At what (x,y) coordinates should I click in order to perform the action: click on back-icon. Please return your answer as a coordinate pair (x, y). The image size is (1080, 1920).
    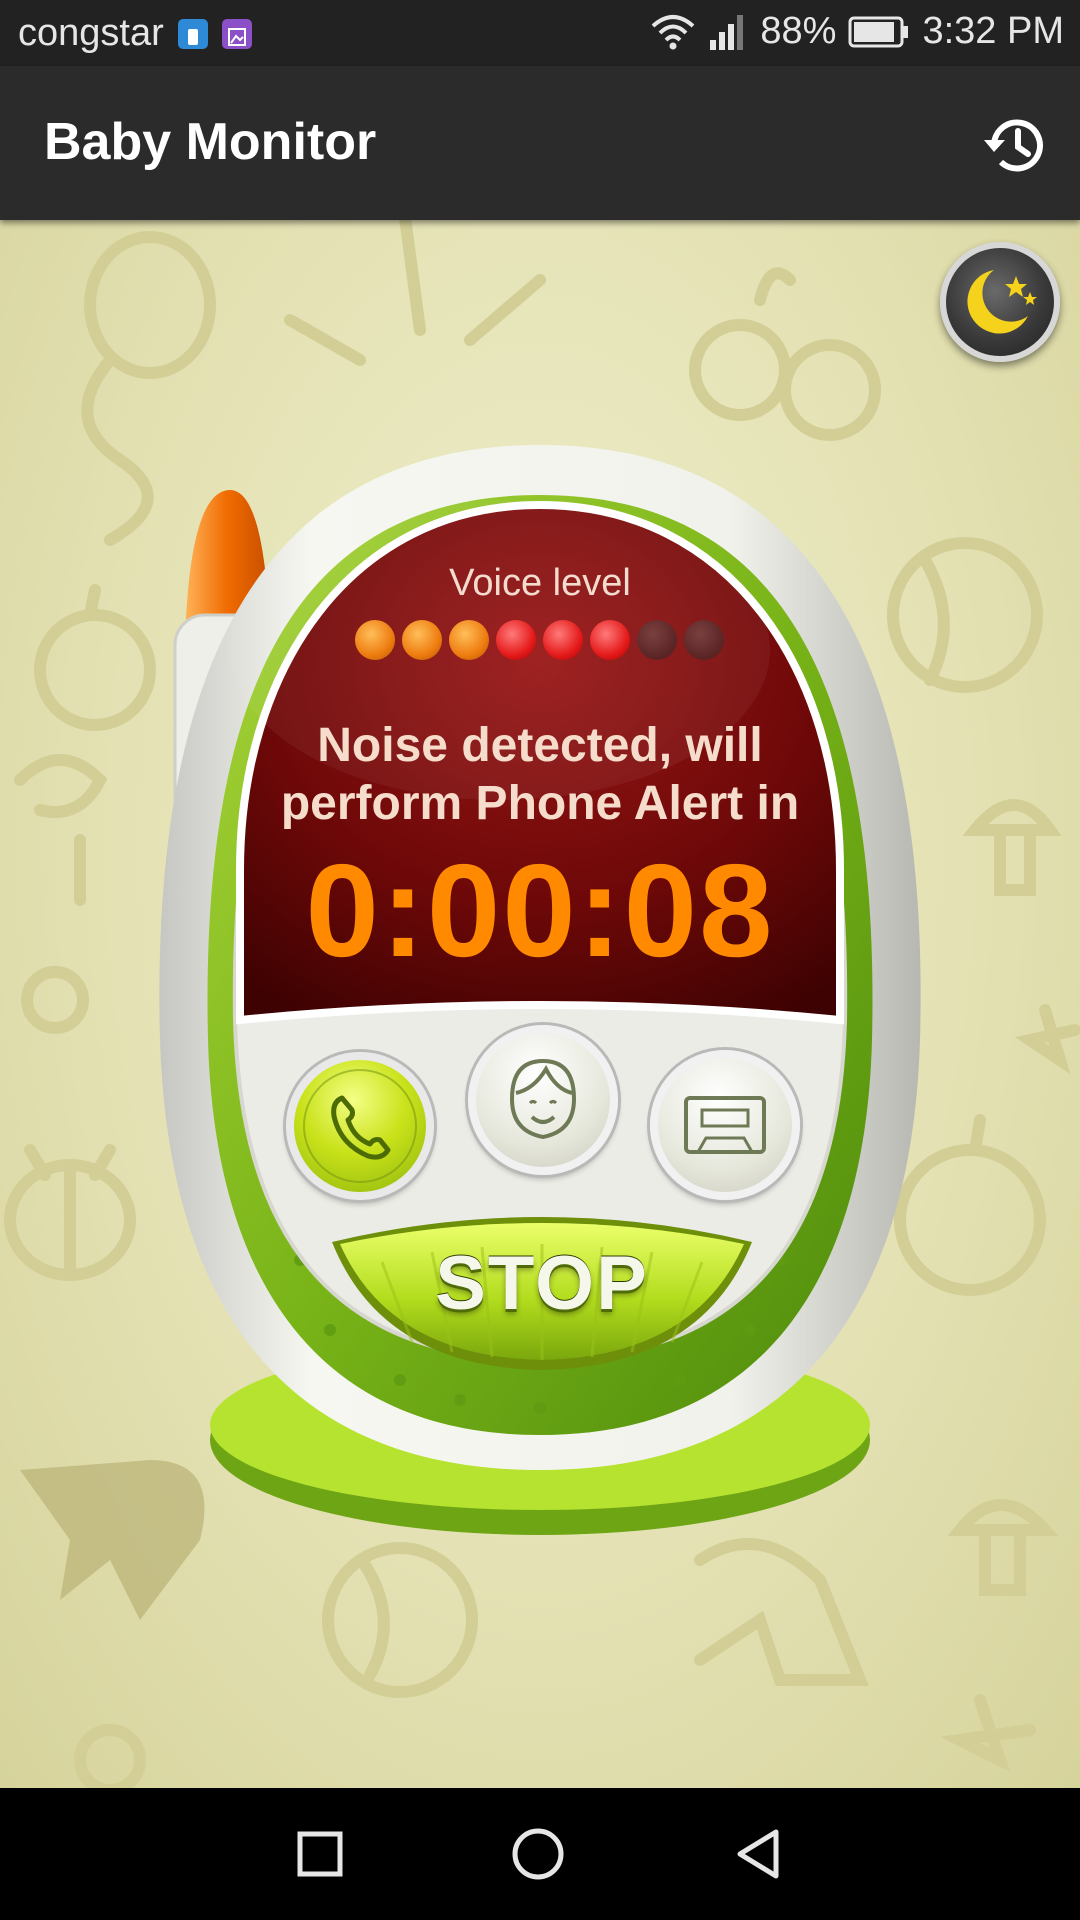
    Looking at the image, I should click on (758, 1854).